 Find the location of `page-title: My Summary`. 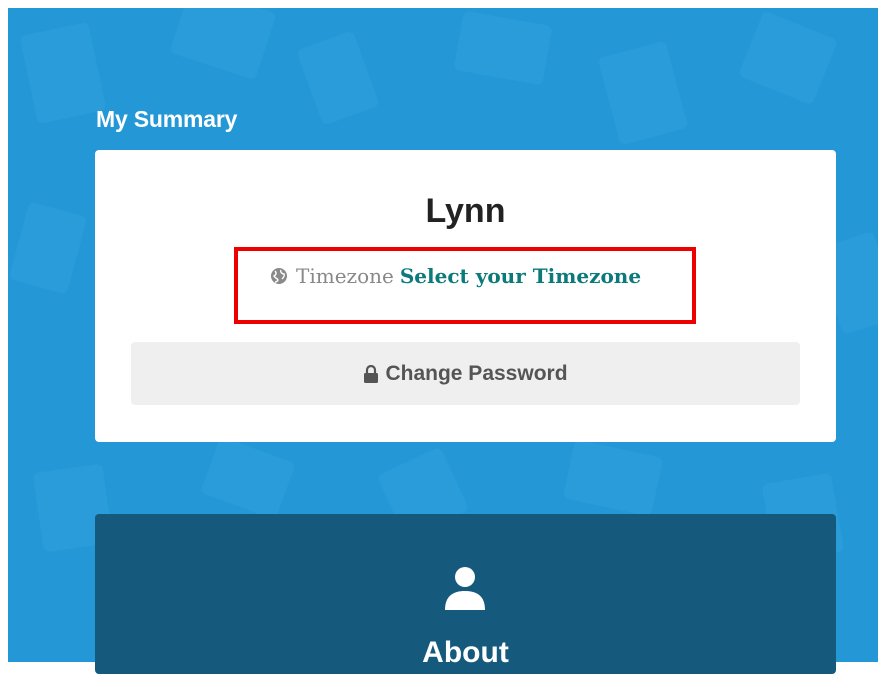

page-title: My Summary is located at coordinates (167, 119).